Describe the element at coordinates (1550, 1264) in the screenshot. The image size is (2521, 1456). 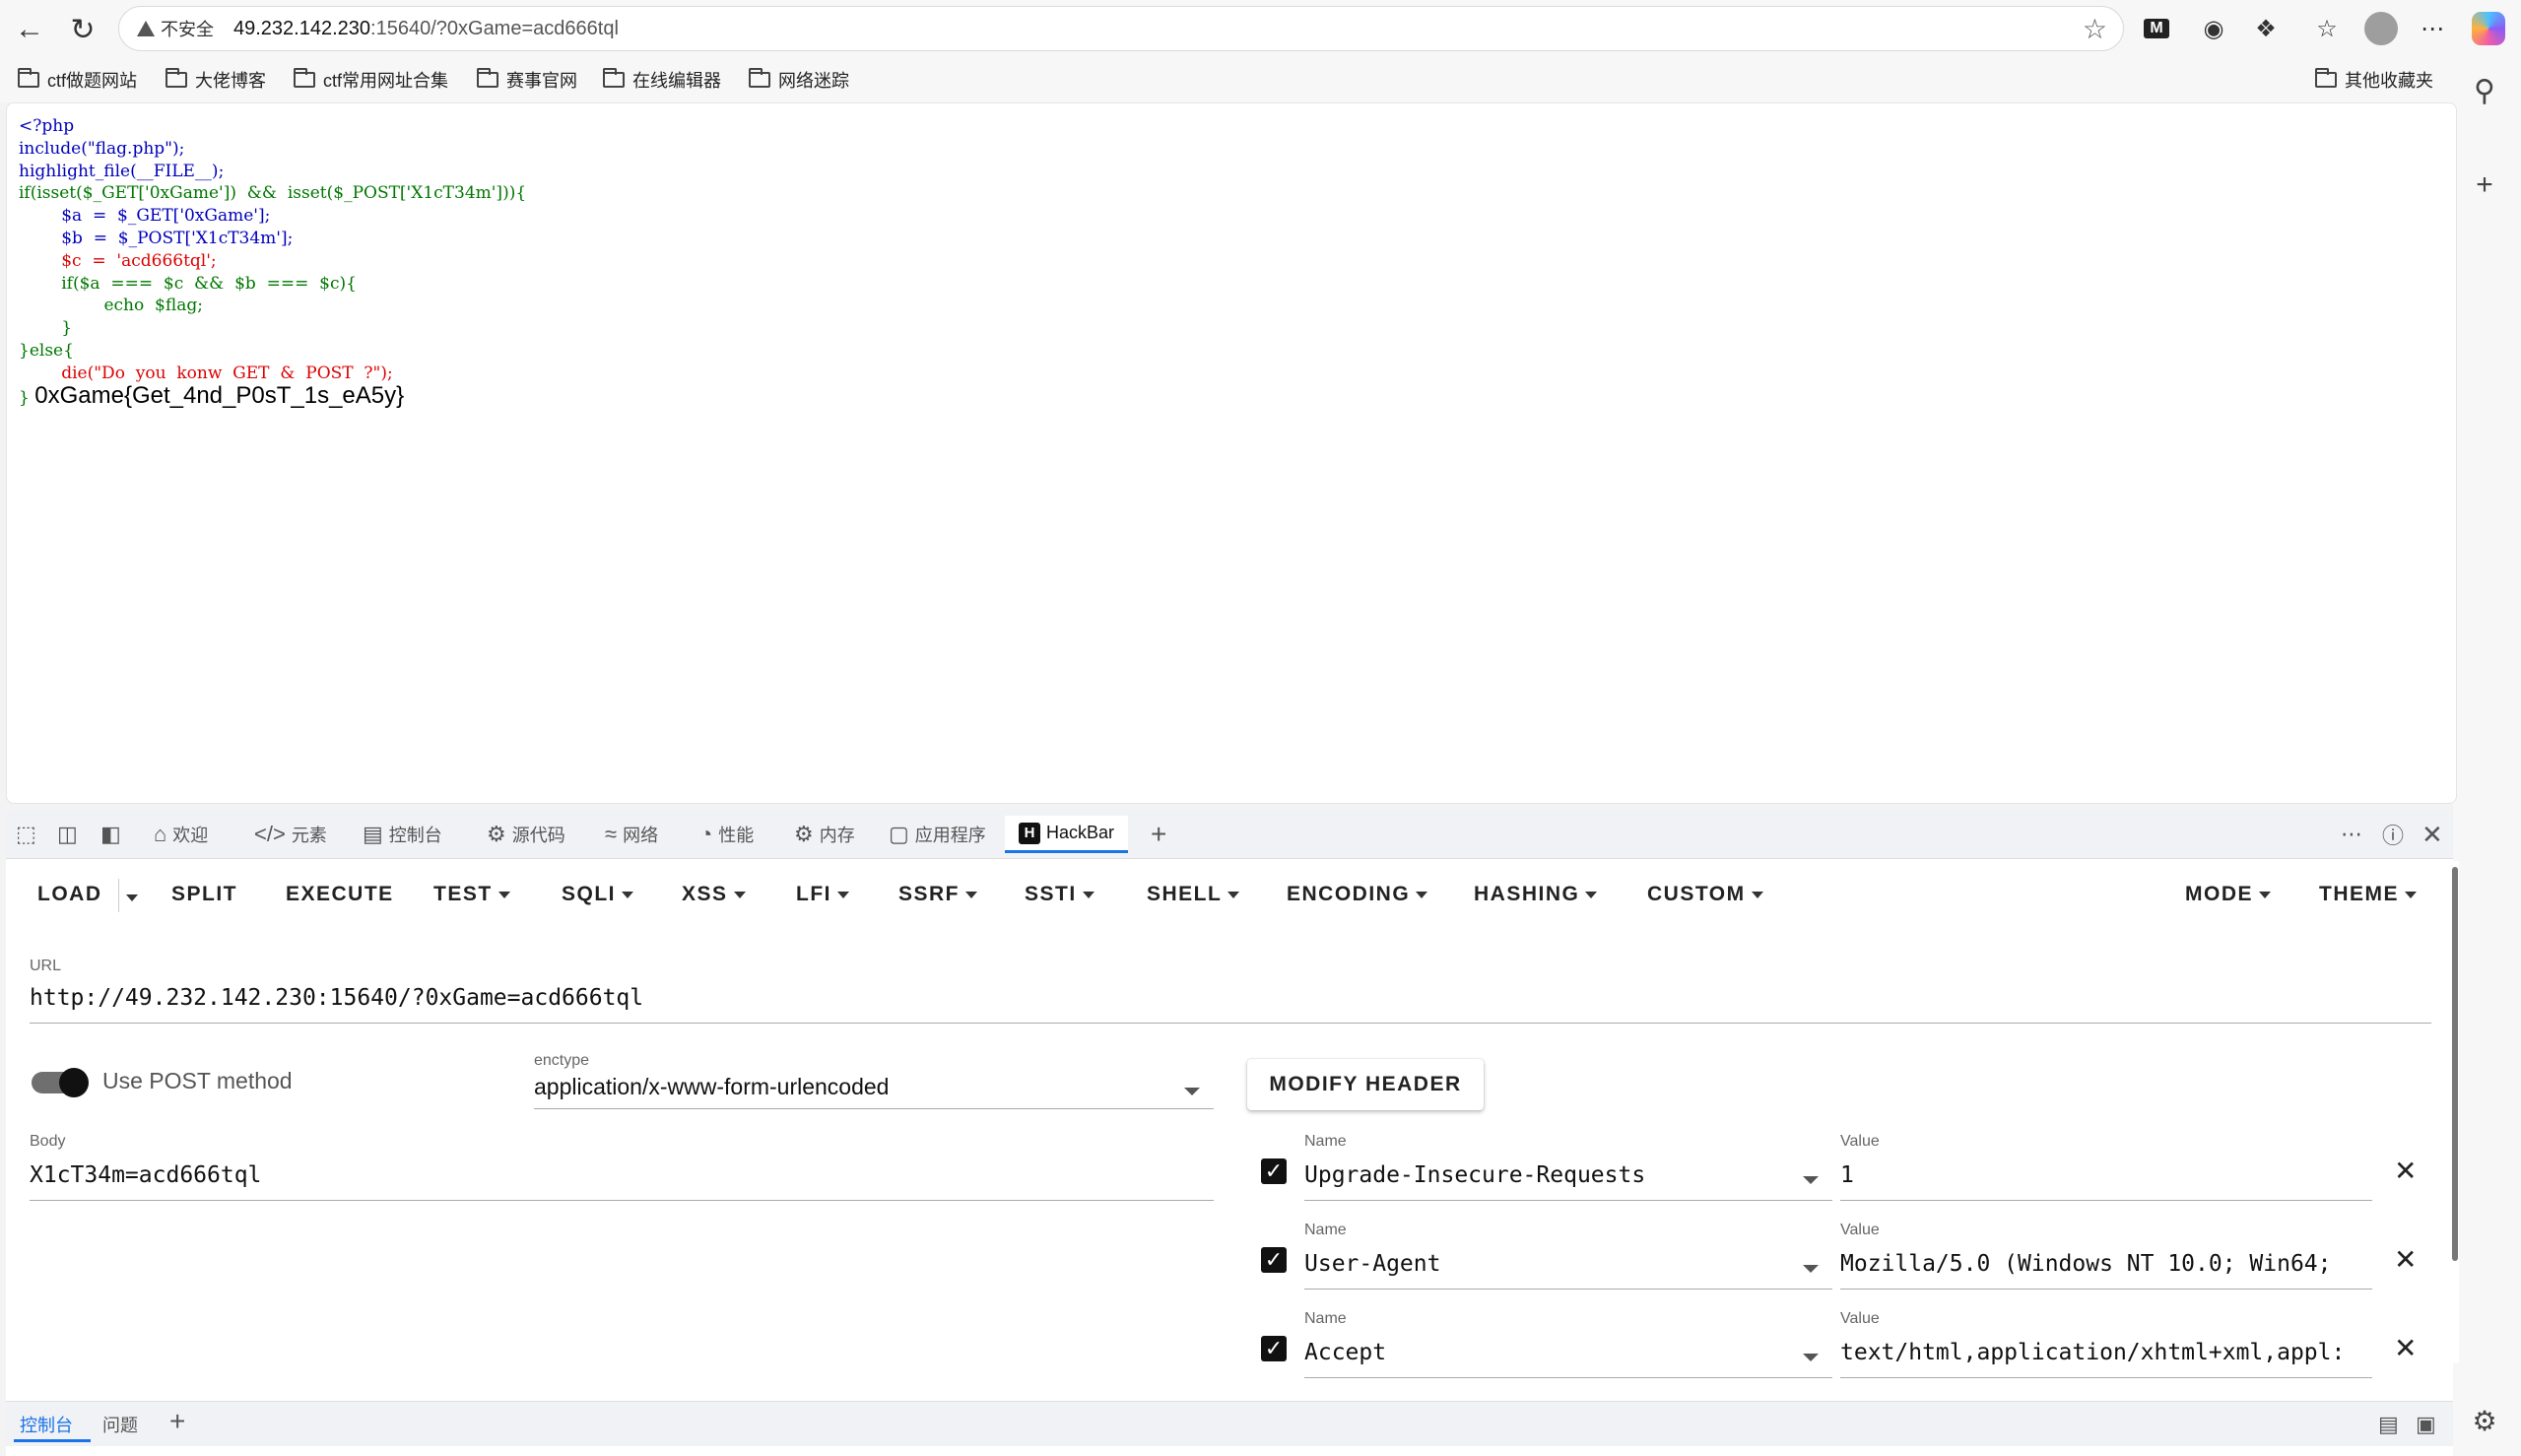
I see `header-name-input: User-Agent` at that location.